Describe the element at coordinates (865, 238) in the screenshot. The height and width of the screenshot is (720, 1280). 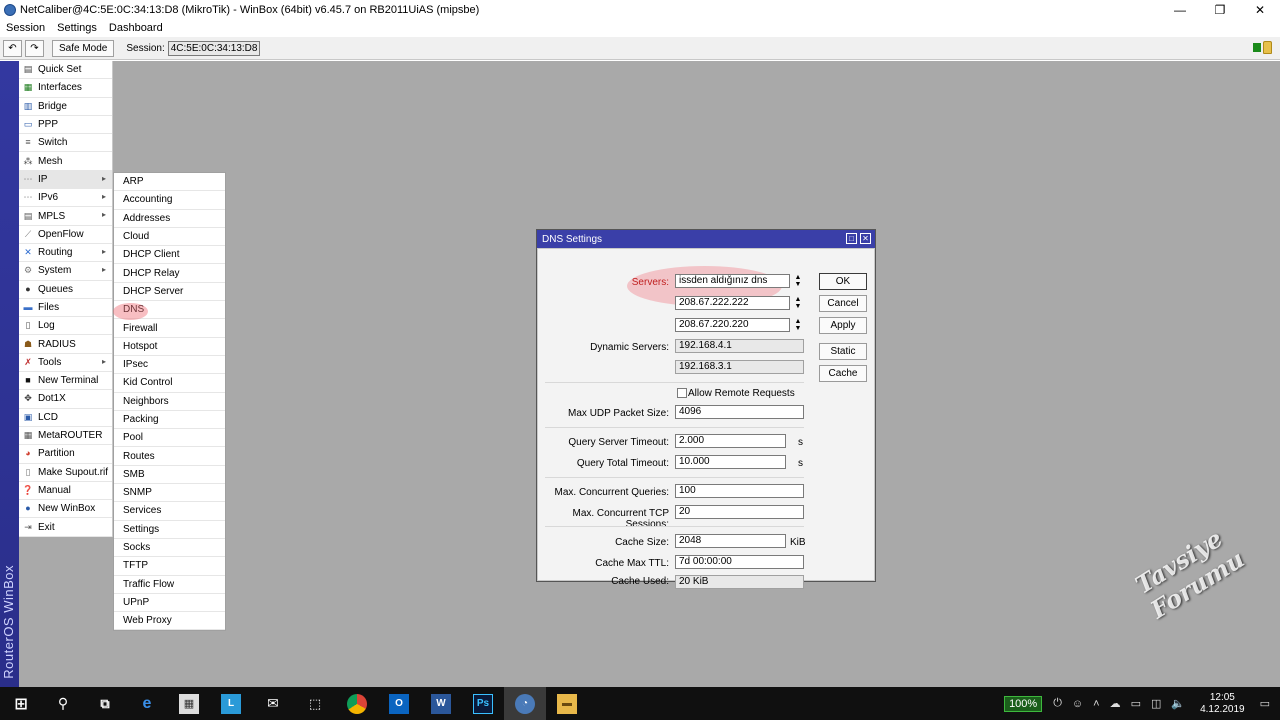
I see `dns-close-button: ✕` at that location.